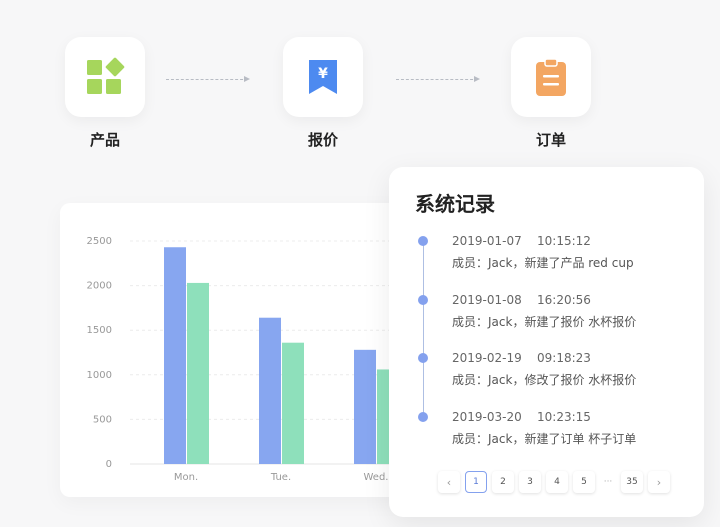 This screenshot has width=720, height=527. I want to click on page-button-3: 3, so click(530, 482).